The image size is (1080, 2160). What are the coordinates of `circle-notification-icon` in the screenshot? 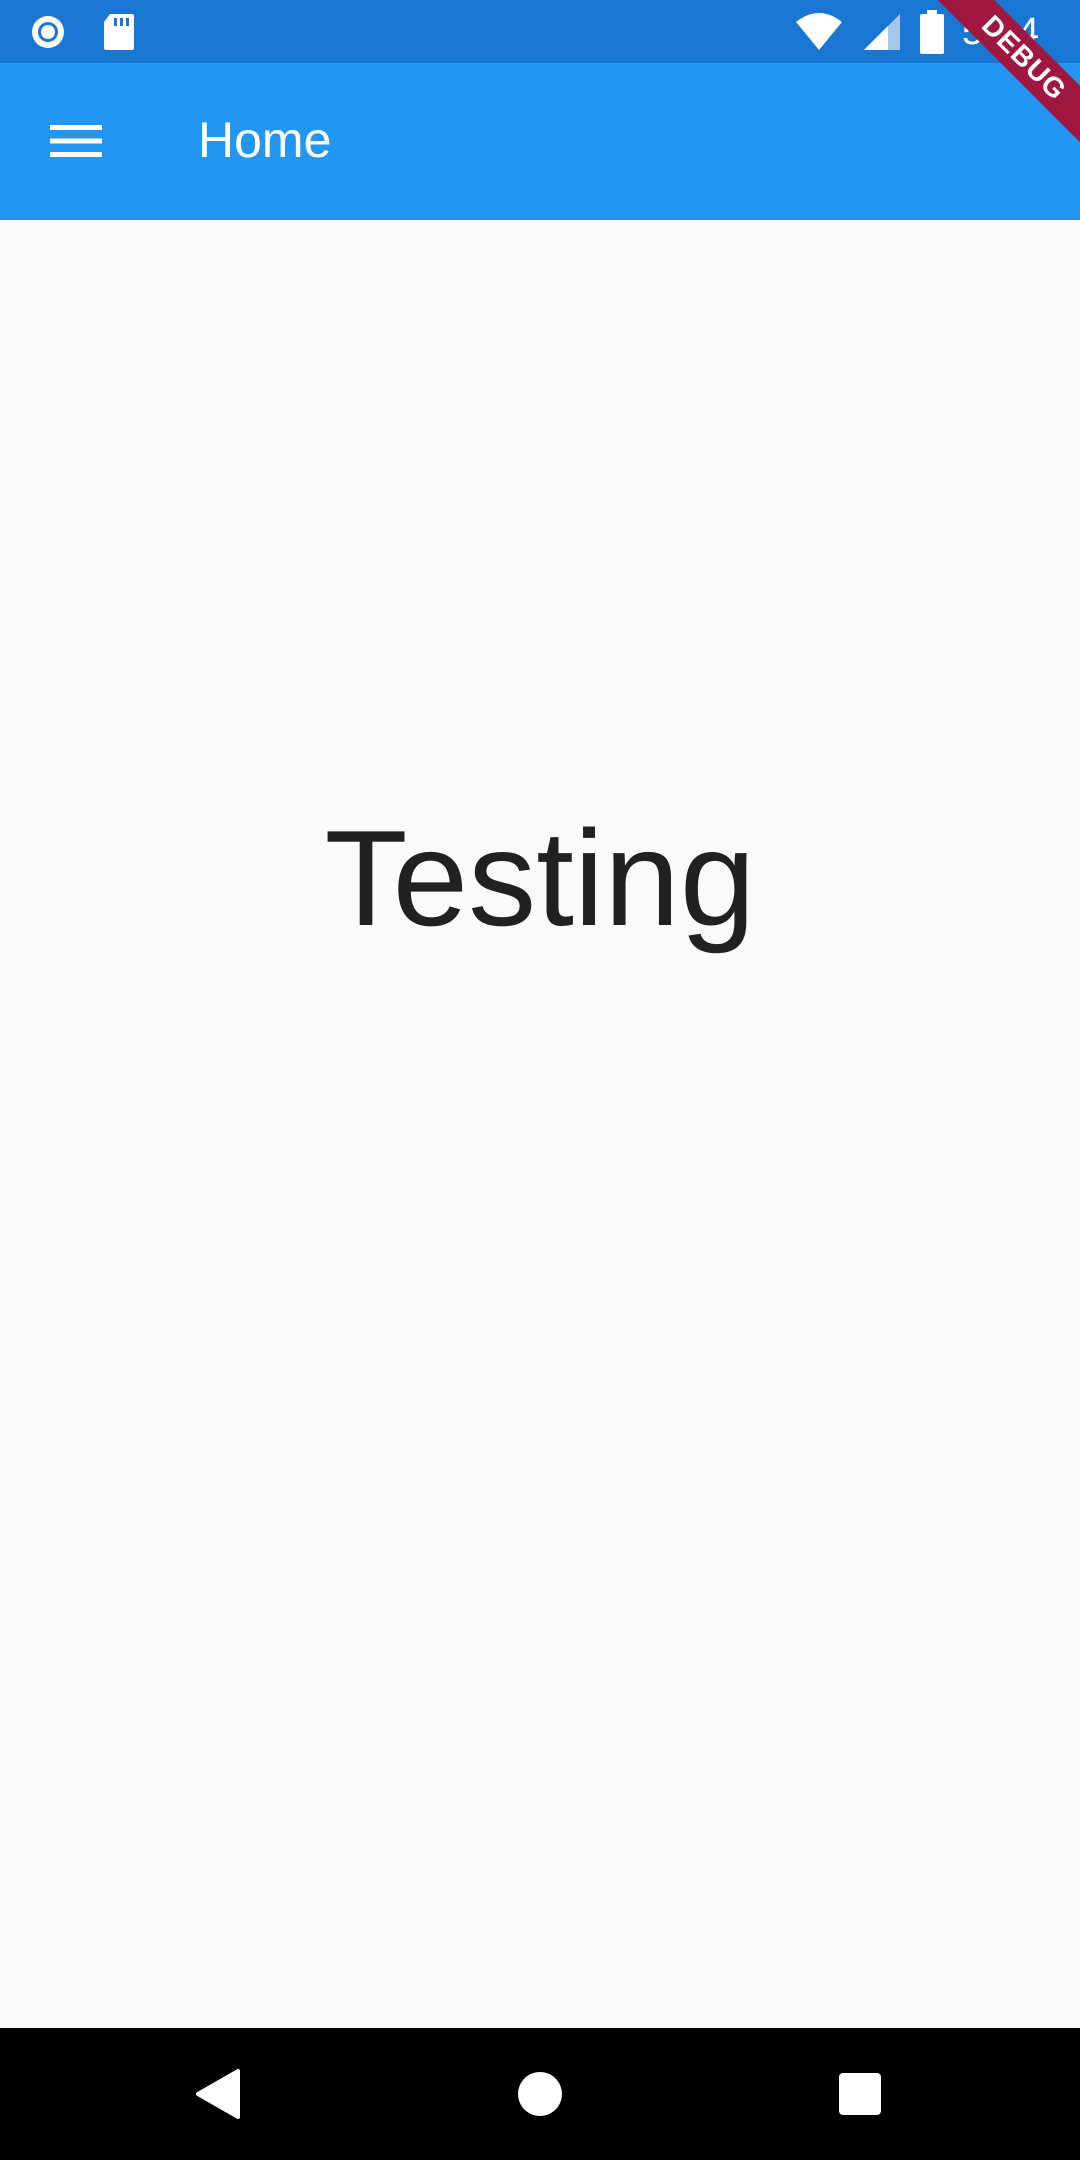 It's located at (48, 32).